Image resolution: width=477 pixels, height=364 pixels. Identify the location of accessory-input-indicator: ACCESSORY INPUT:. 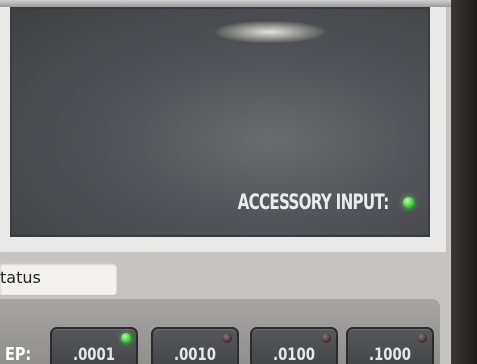
(296, 202).